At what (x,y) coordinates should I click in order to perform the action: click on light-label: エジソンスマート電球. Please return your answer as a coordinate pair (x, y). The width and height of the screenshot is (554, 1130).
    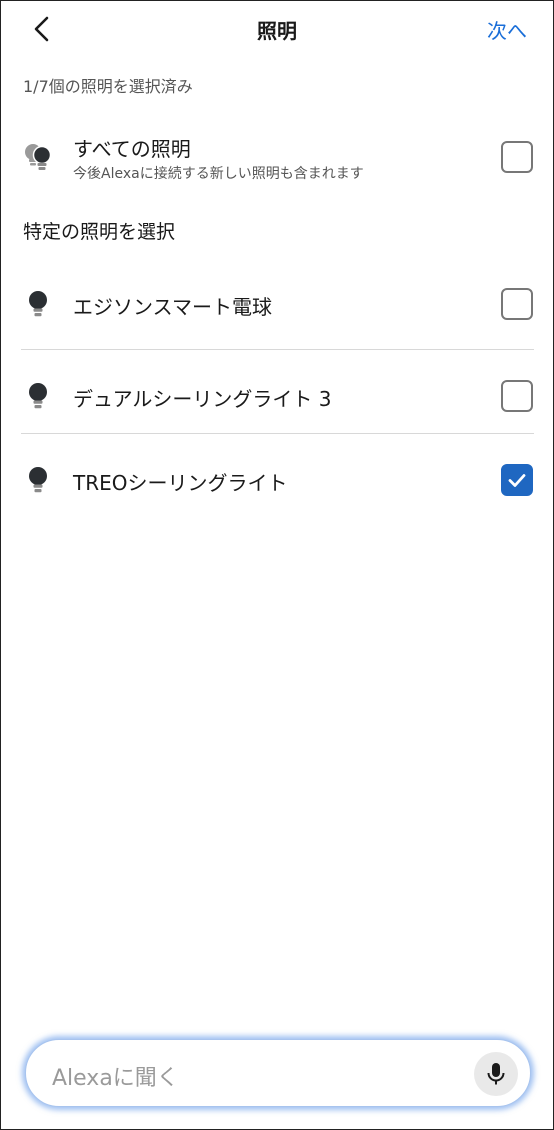
    Looking at the image, I should click on (172, 307).